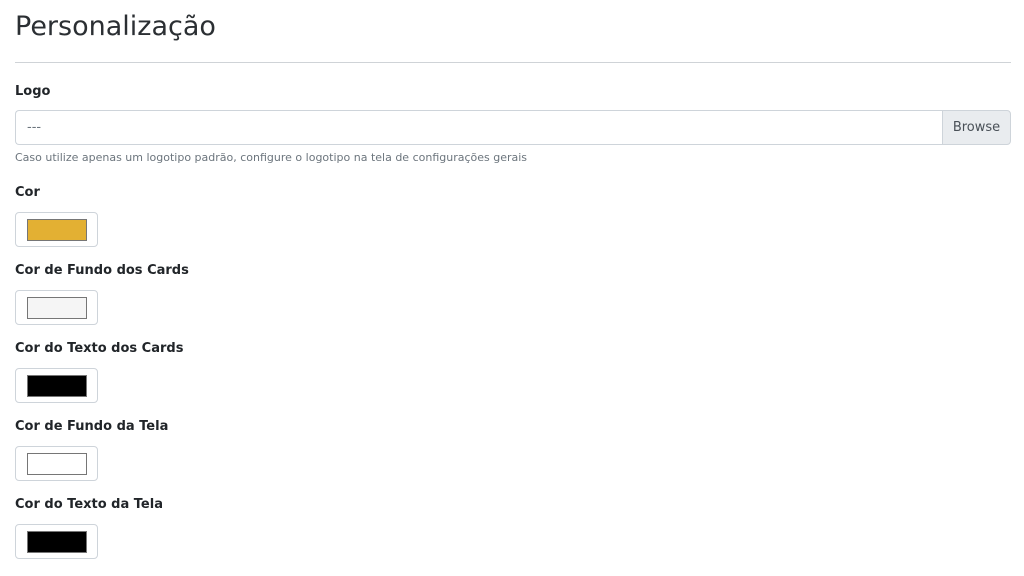 The width and height of the screenshot is (1024, 576). Describe the element at coordinates (99, 348) in the screenshot. I see `card-text-color-label: Cor do Texto dos Cards` at that location.